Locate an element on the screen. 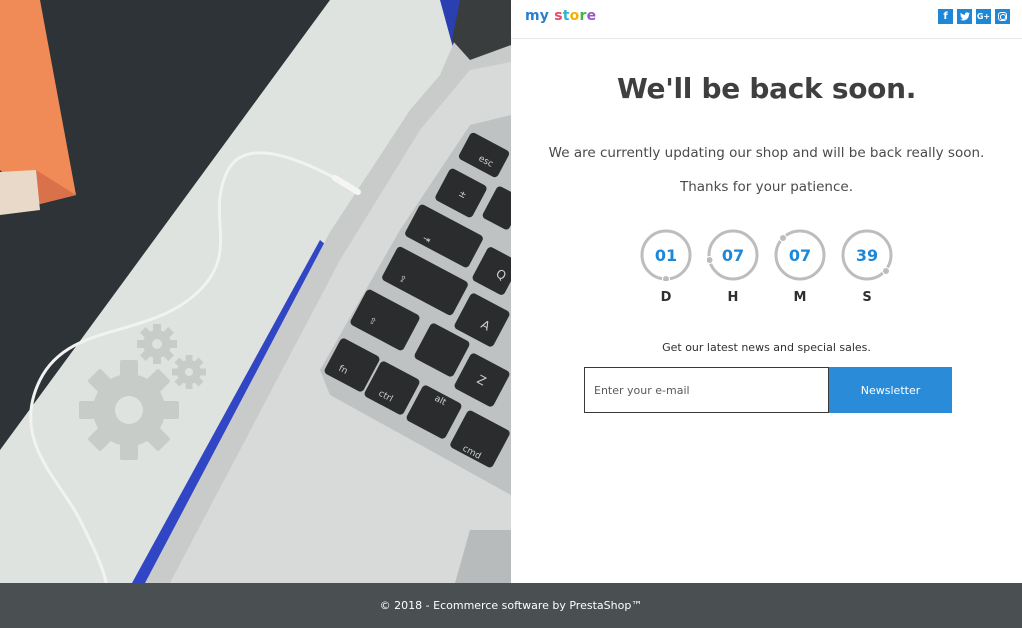 The image size is (1022, 628). countdown-minutes: 07 M is located at coordinates (800, 267).